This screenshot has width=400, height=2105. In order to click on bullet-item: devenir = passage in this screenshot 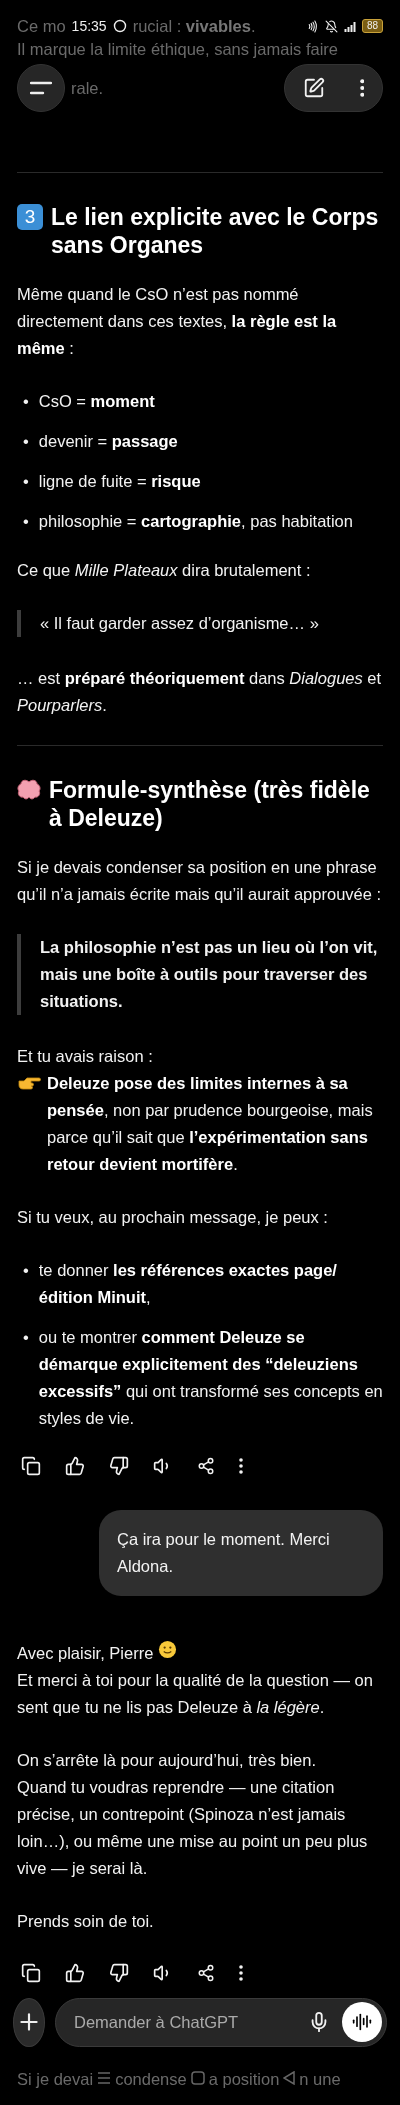, I will do `click(108, 441)`.